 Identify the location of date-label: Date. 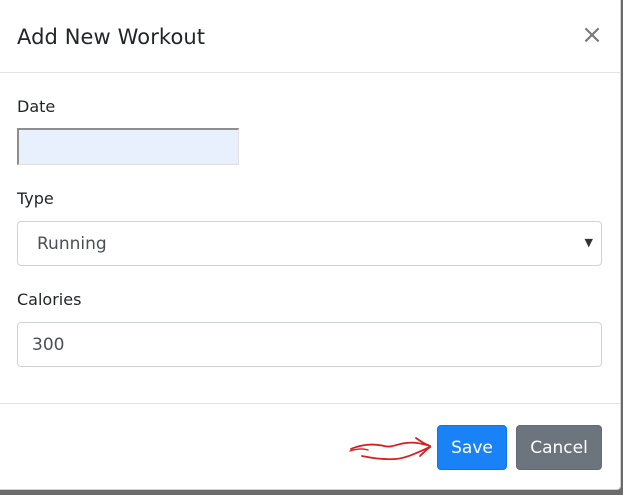
(36, 106).